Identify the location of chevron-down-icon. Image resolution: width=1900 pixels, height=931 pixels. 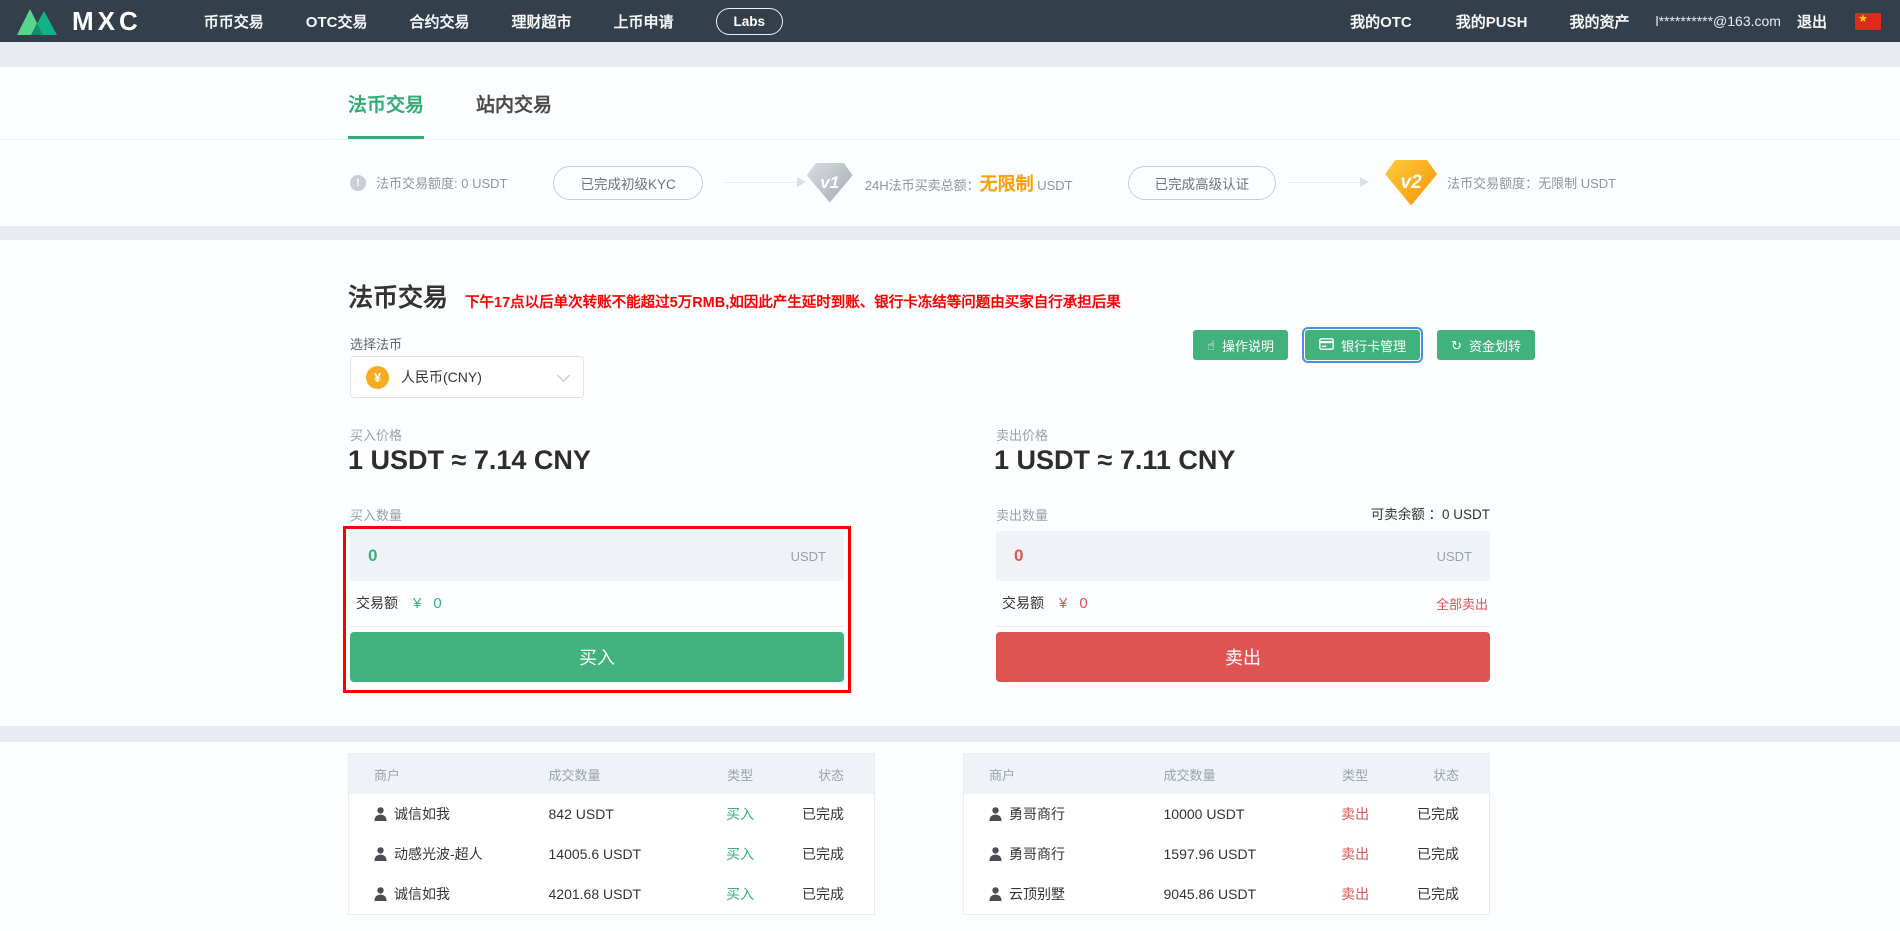
(563, 375).